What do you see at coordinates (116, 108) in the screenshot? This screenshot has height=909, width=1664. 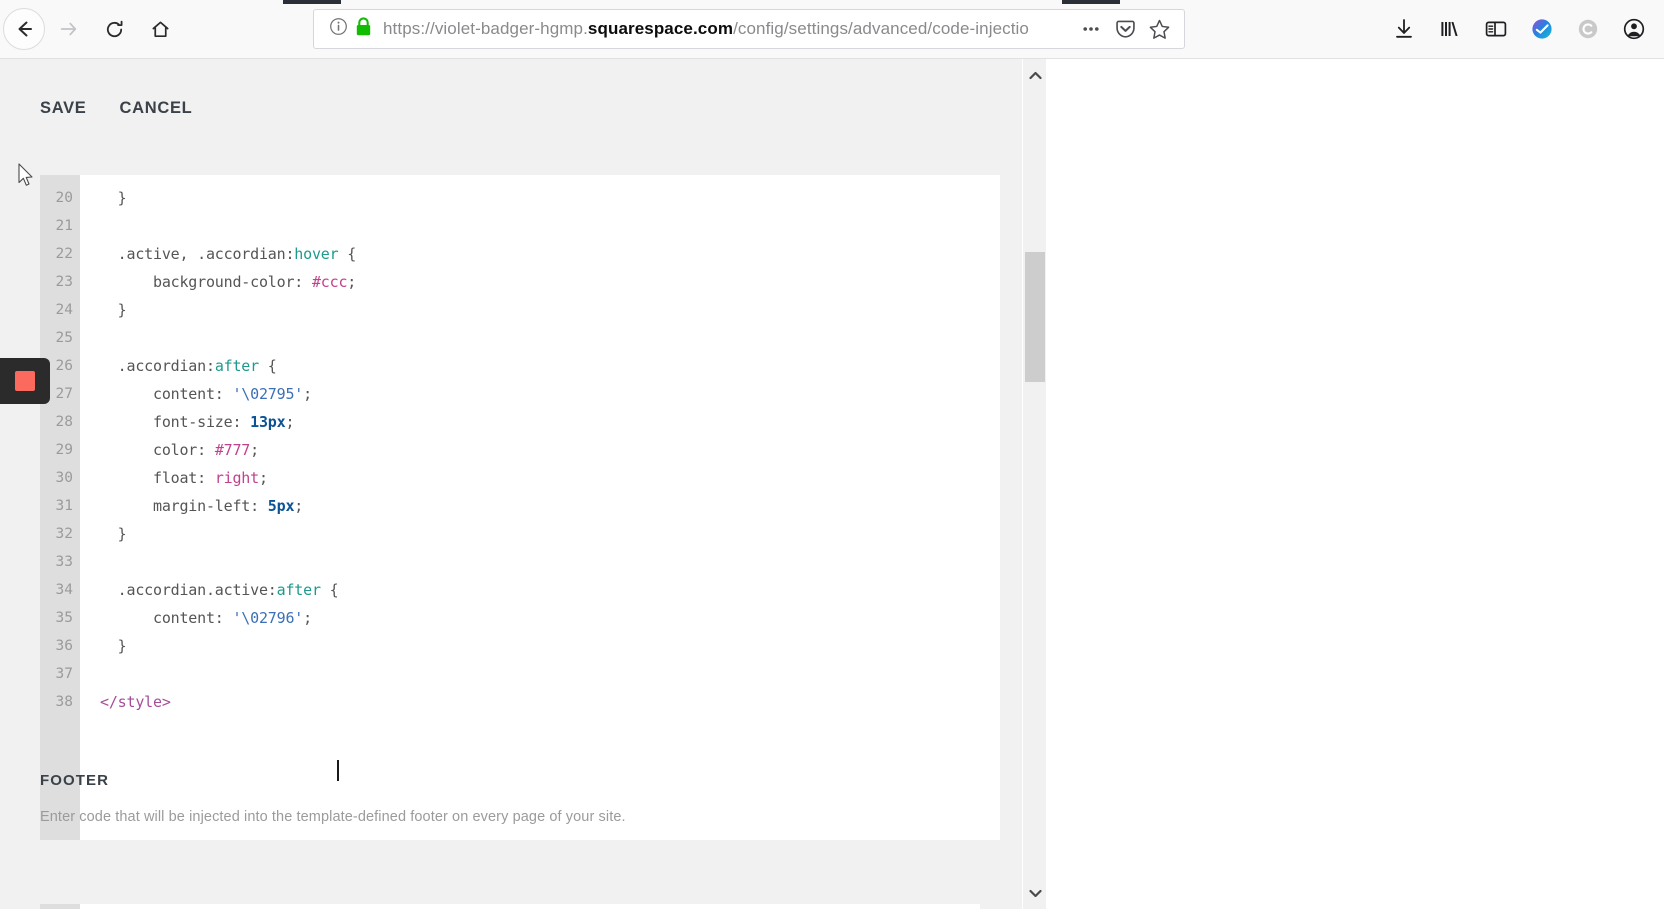 I see `editor-action-bar: SAVE CANCEL` at bounding box center [116, 108].